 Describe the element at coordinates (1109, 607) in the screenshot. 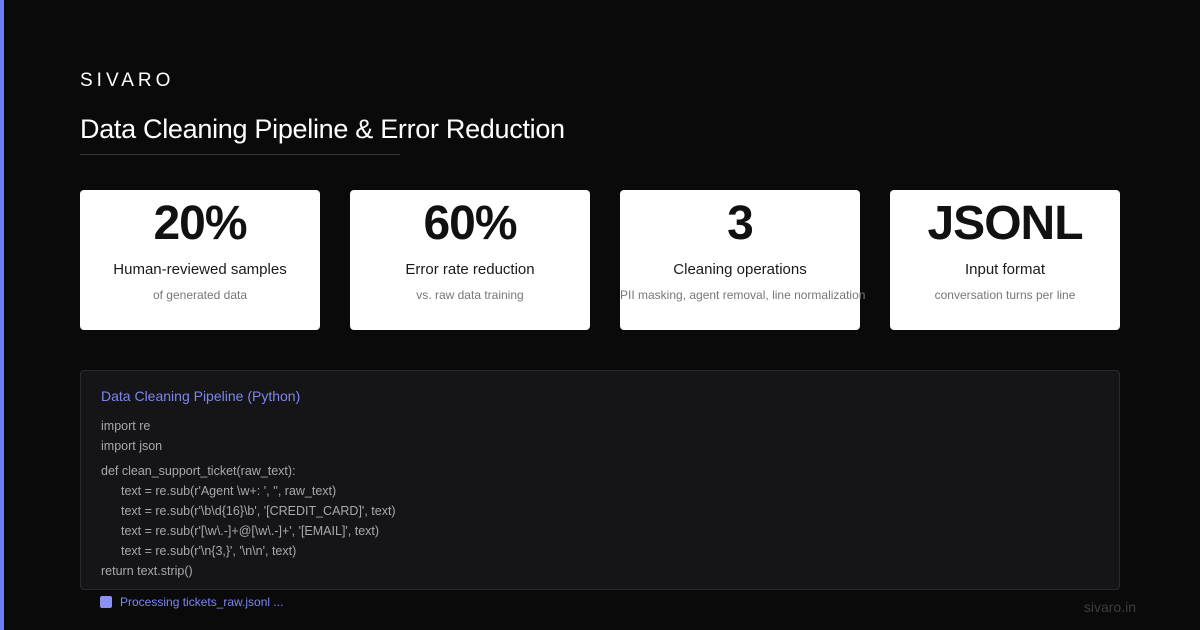

I see `footer-url: sivaro.in` at that location.